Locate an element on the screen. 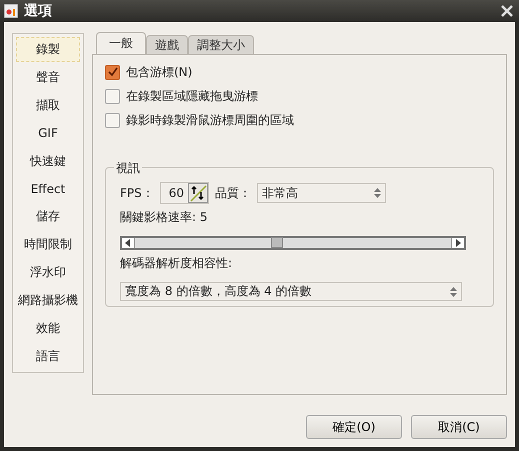  tab: 遊戲 is located at coordinates (167, 44).